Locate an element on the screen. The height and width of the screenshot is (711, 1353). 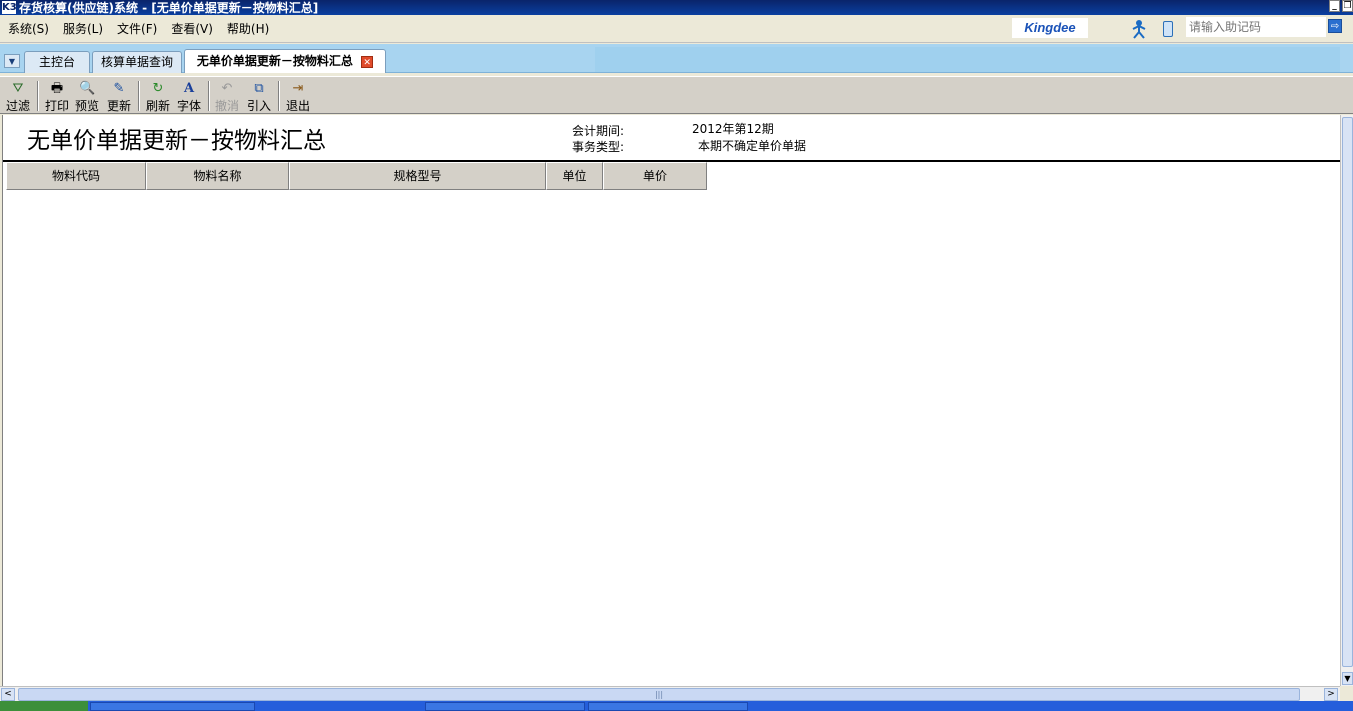
update-icon: ✎ is located at coordinates (119, 88).